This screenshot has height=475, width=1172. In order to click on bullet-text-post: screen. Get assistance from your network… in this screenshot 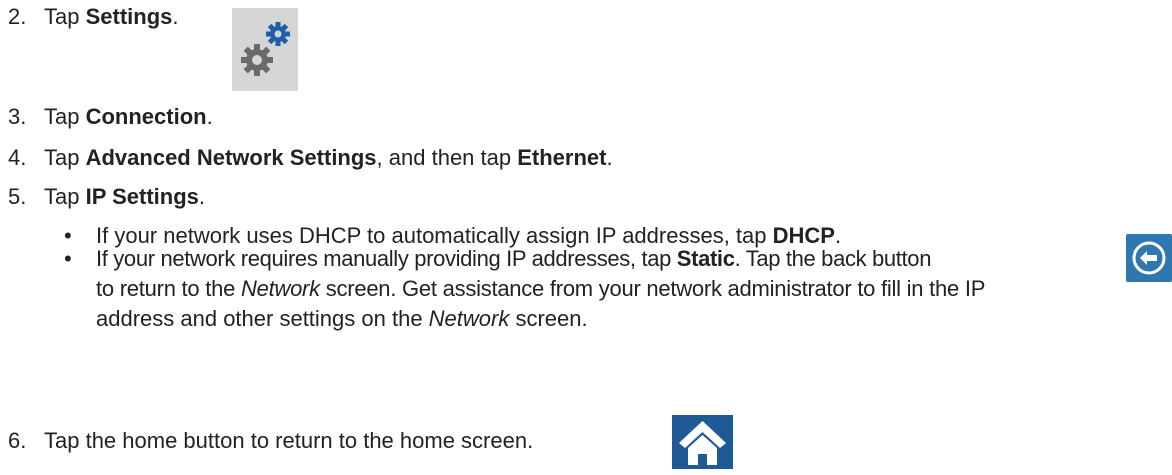, I will do `click(652, 288)`.